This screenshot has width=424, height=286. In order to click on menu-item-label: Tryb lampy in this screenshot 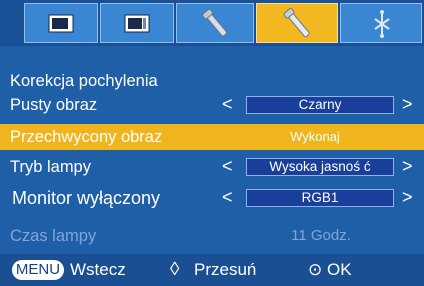, I will do `click(50, 167)`.